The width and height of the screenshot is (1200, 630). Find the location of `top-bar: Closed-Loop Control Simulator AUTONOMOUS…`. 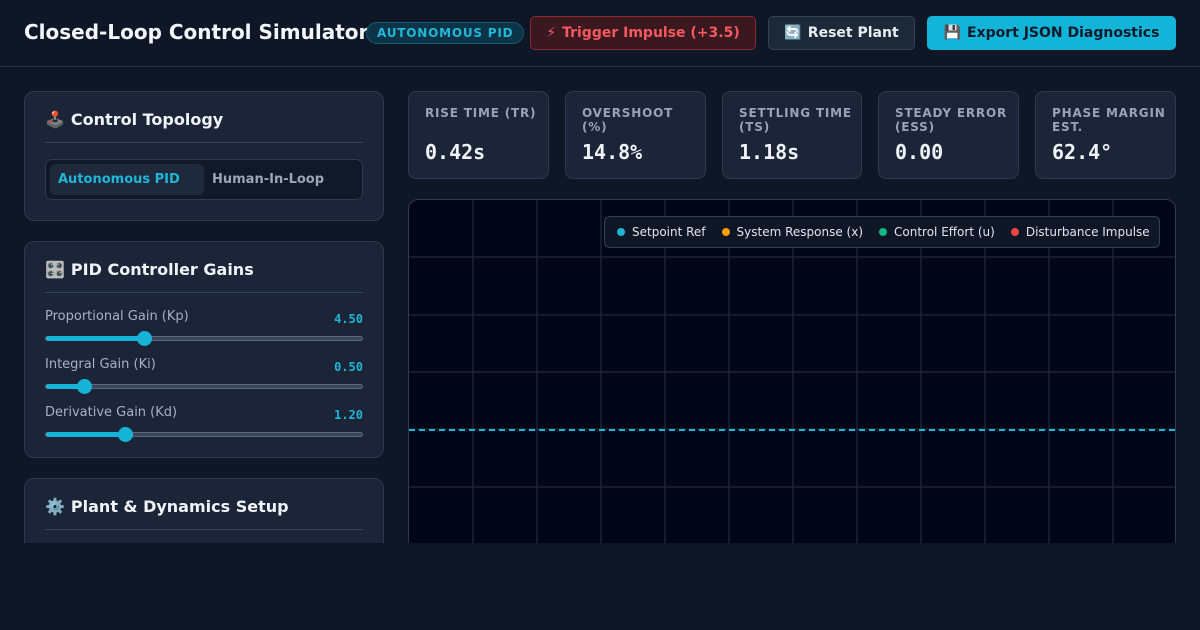

top-bar: Closed-Loop Control Simulator AUTONOMOUS… is located at coordinates (600, 33).